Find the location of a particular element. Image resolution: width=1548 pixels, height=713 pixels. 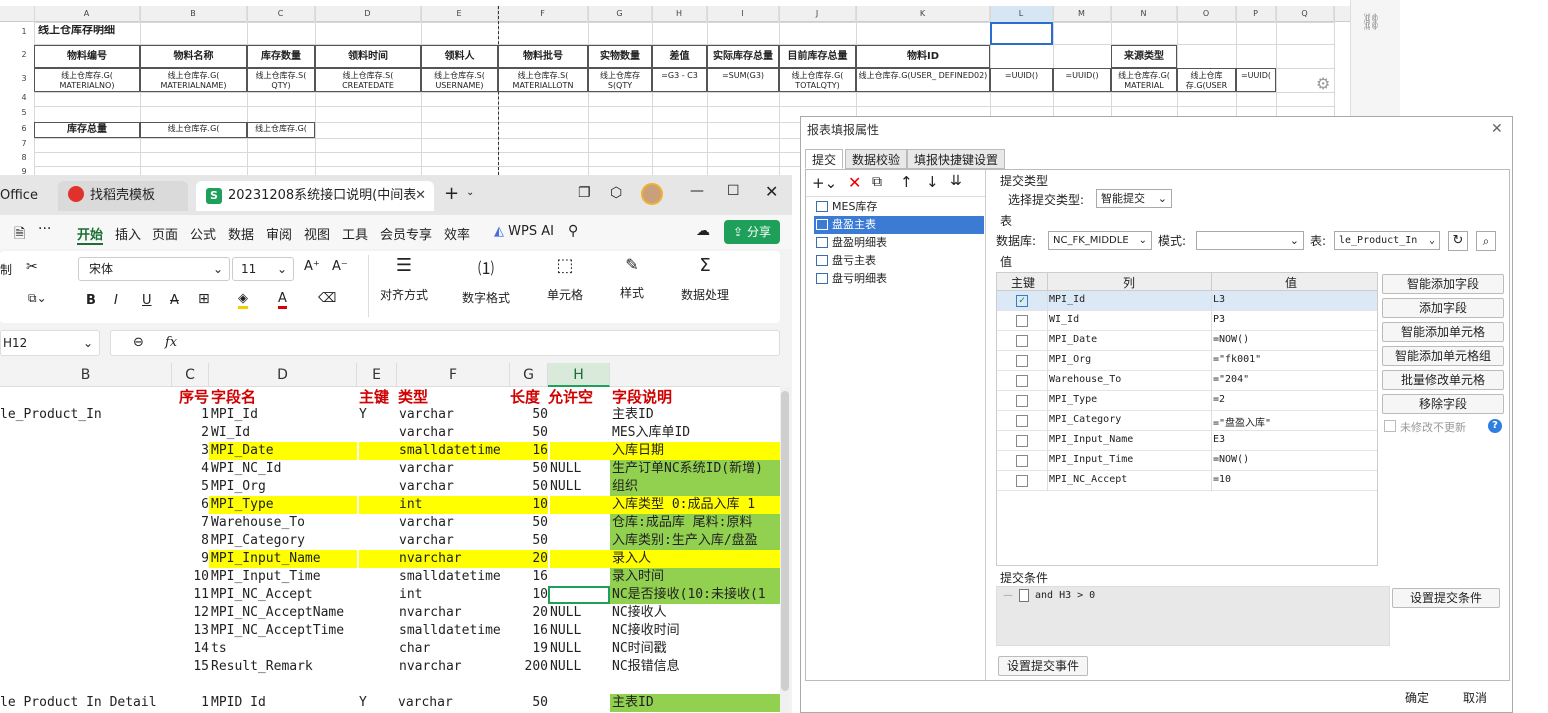

column-title-cell: 领料时间 is located at coordinates (368, 56).